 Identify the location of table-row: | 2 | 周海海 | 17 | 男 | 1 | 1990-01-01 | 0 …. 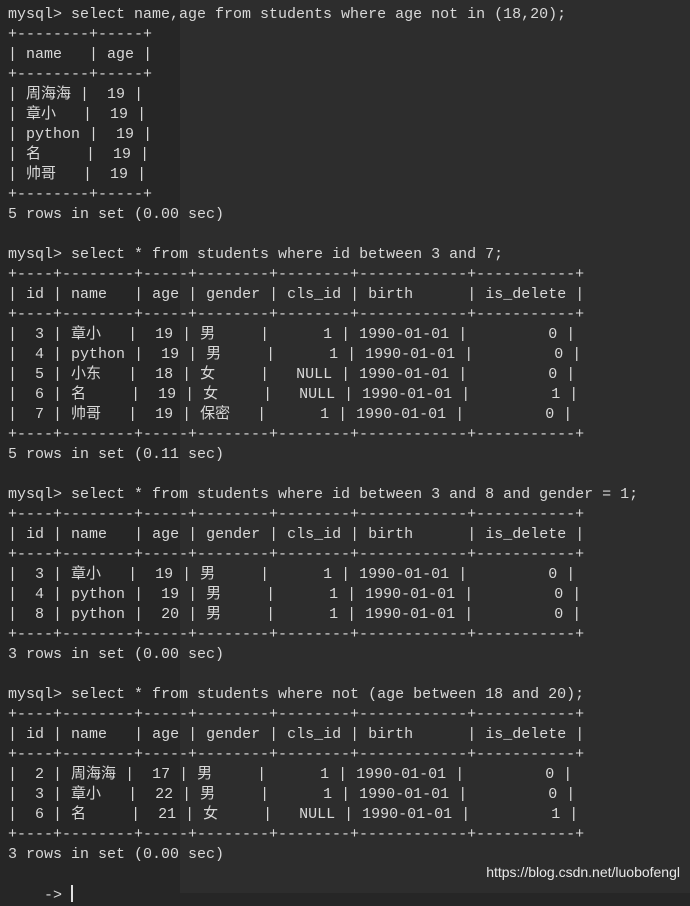
(323, 775).